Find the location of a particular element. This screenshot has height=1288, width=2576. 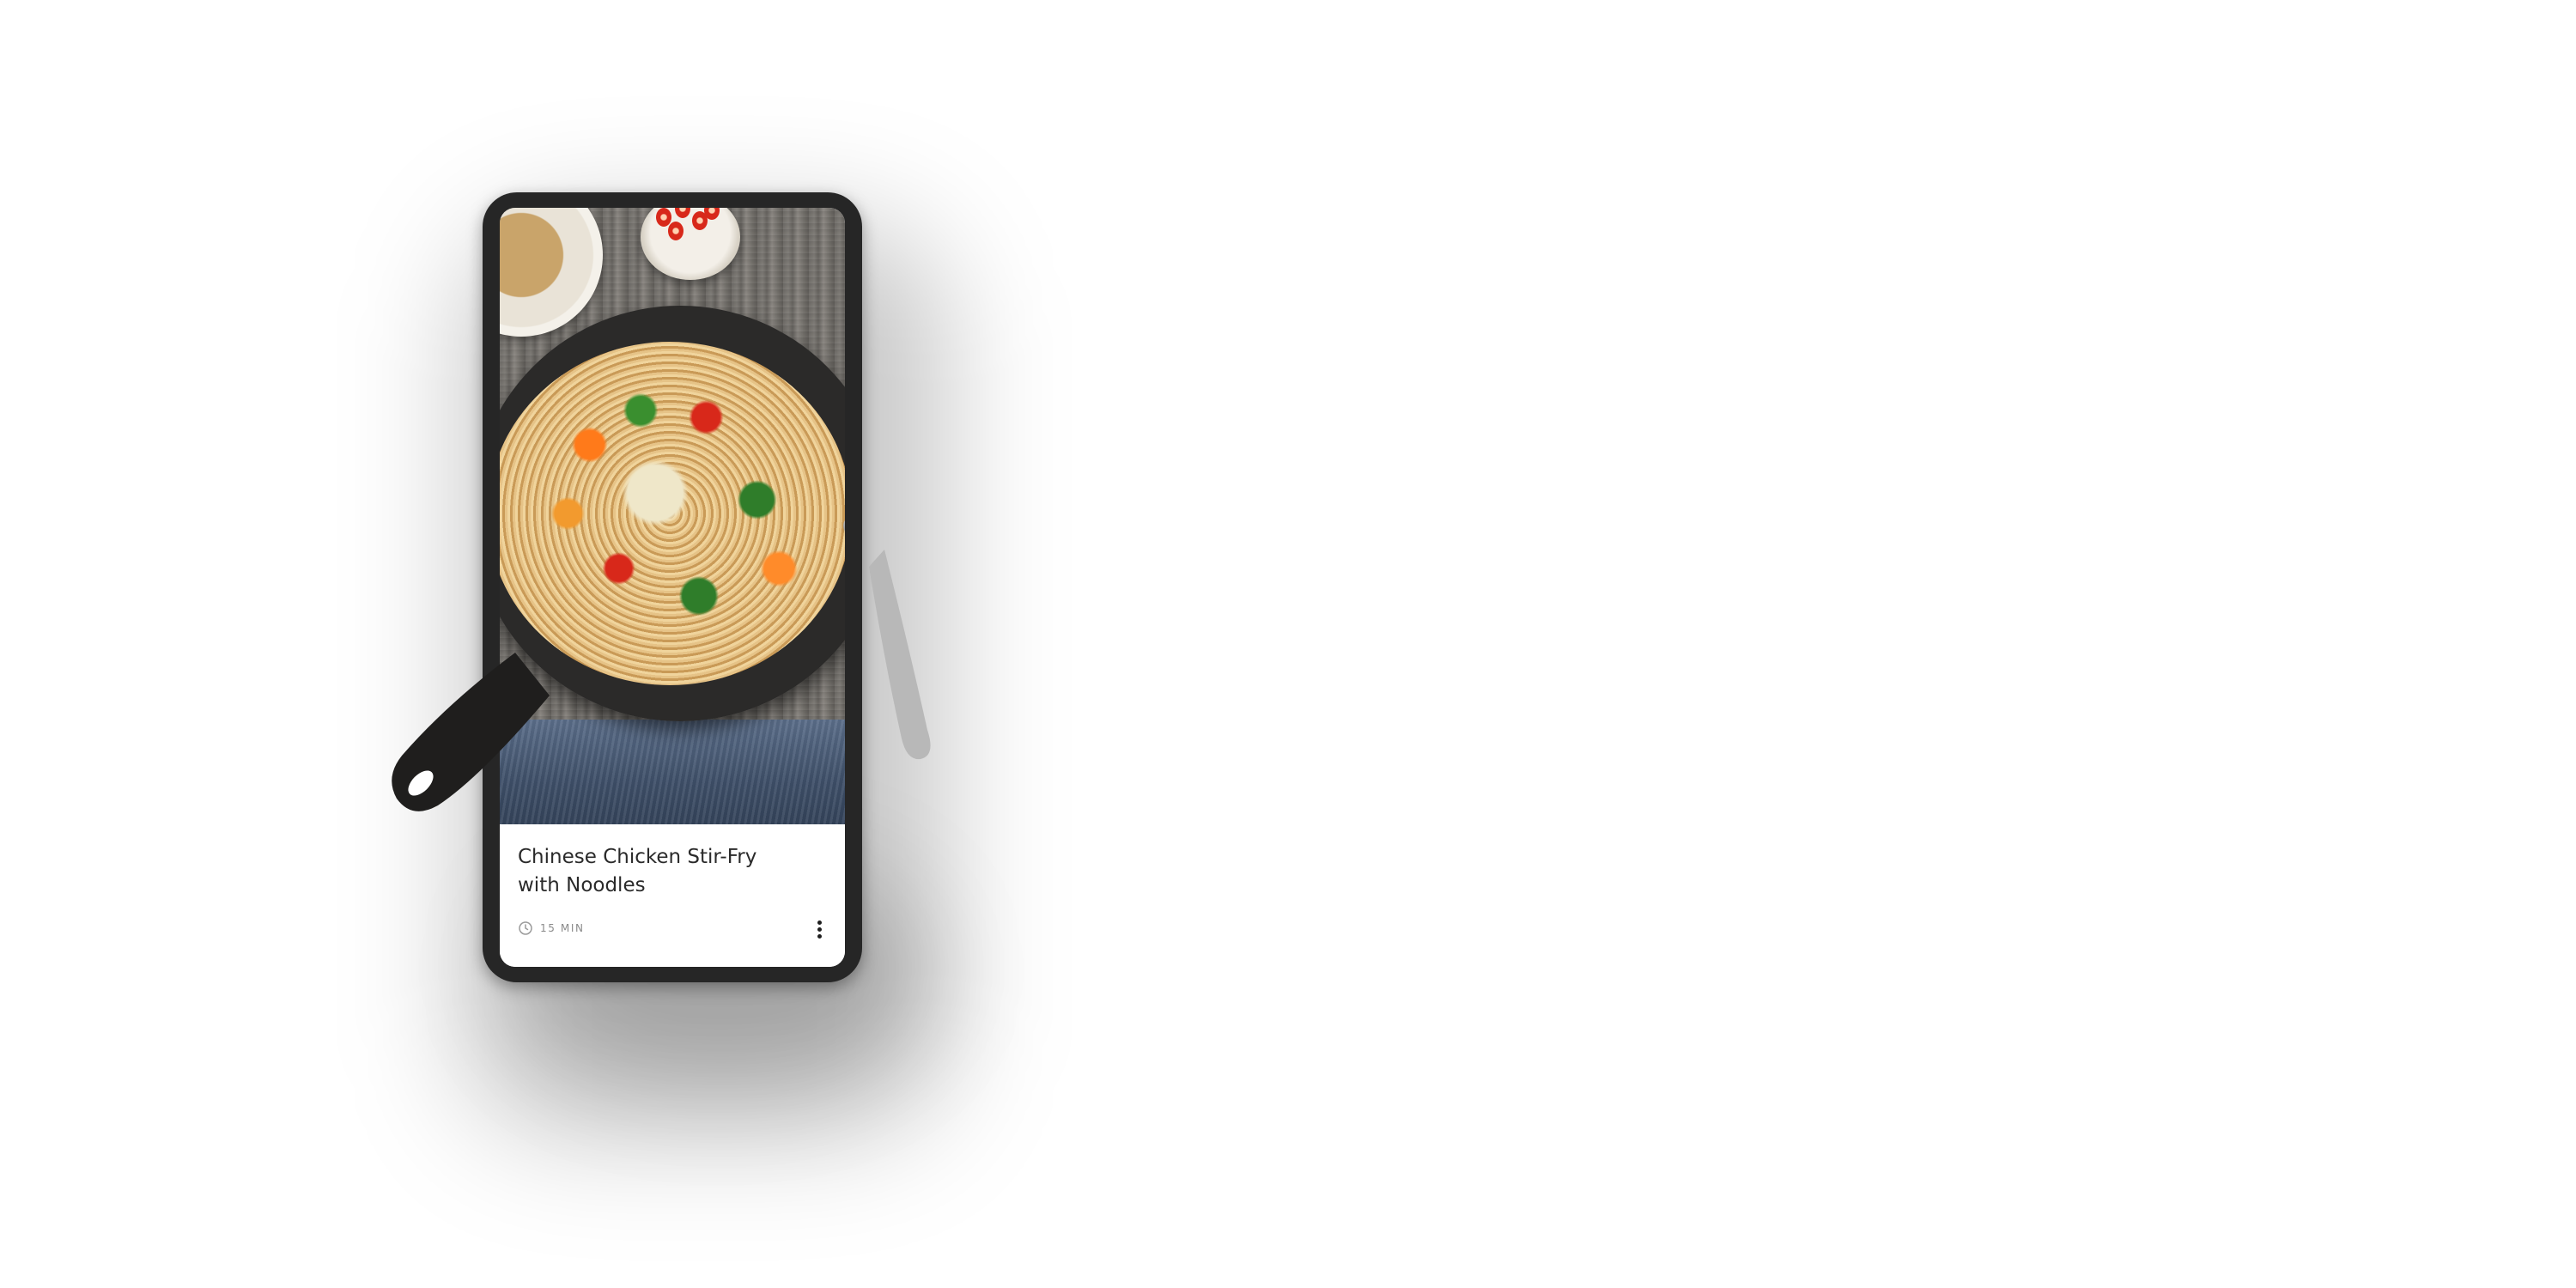

denim-napkin is located at coordinates (673, 772).